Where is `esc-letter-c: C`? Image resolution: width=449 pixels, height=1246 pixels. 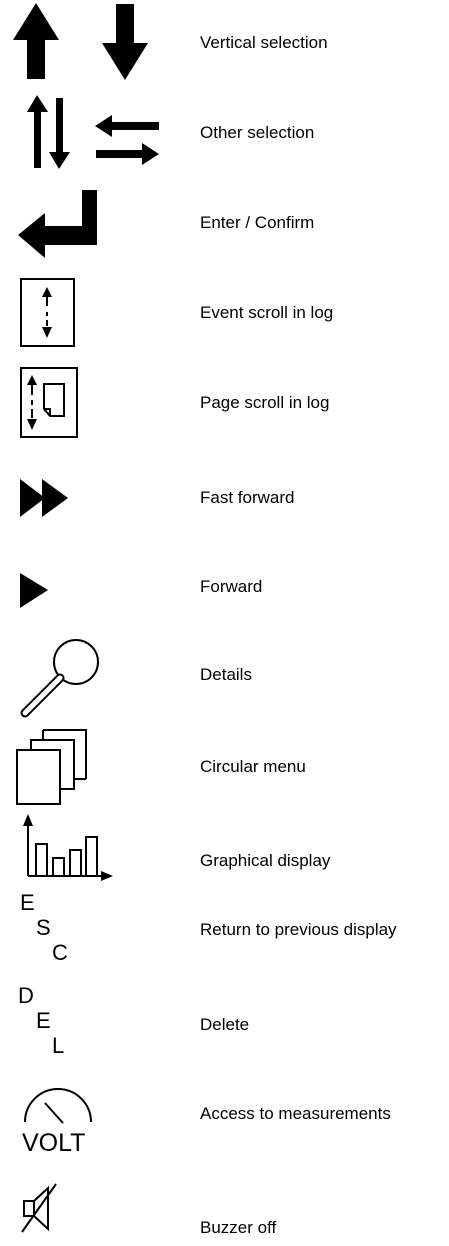
esc-letter-c: C is located at coordinates (60, 952).